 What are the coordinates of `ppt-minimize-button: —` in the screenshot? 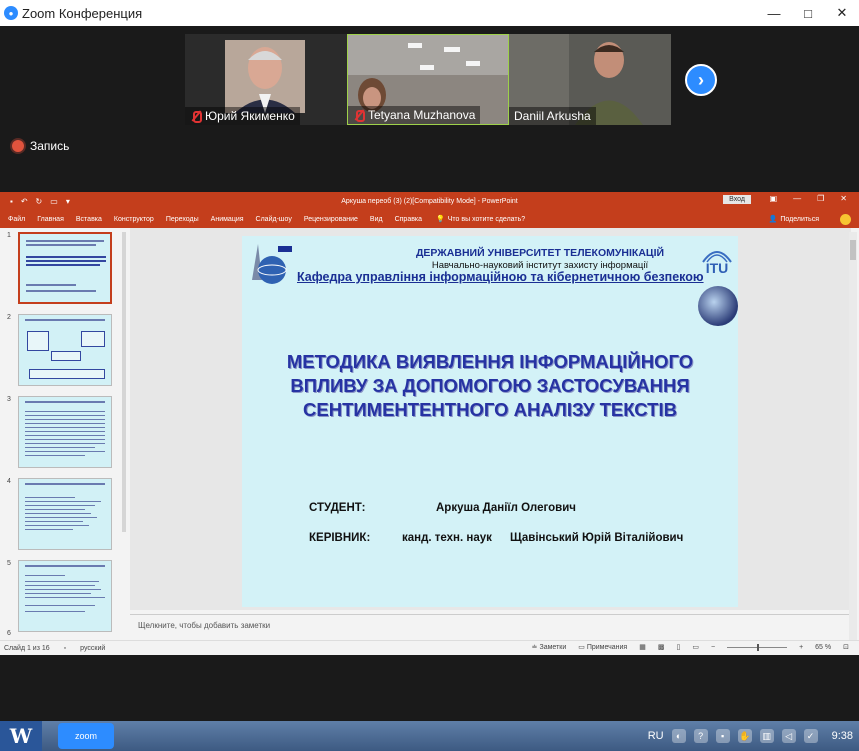 It's located at (797, 198).